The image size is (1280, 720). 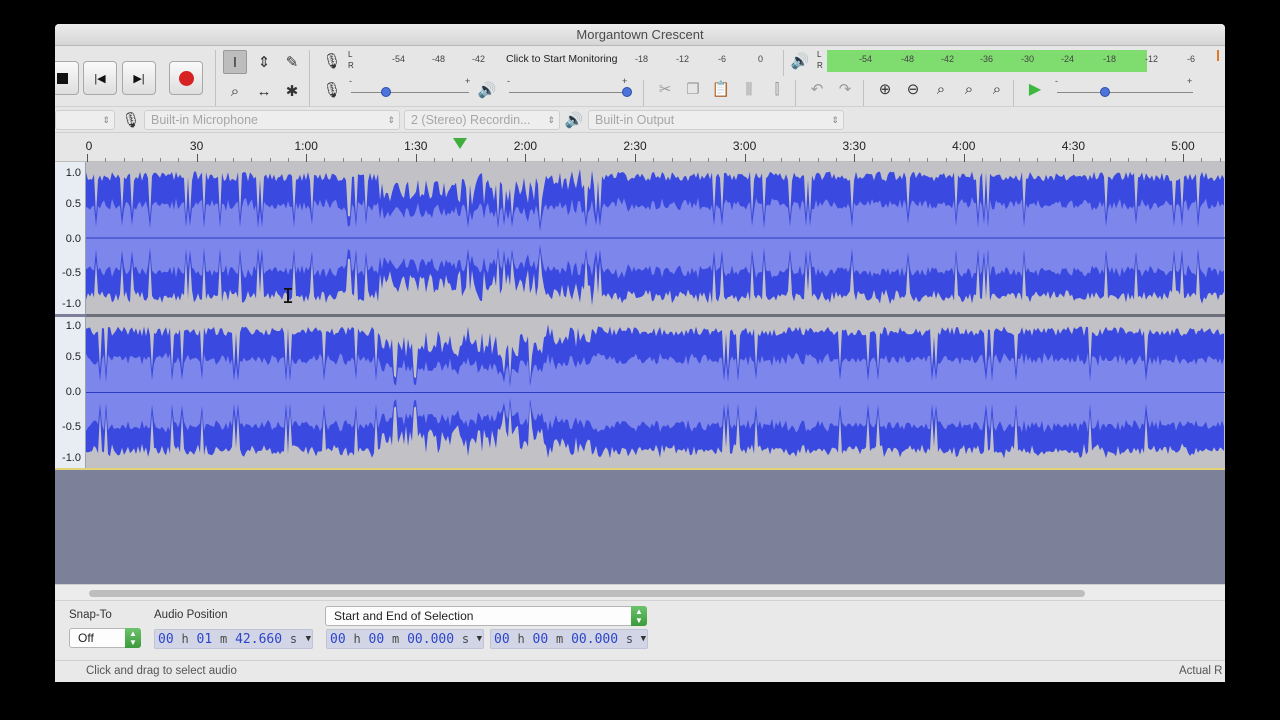 I want to click on playback-meter-scale: -54 -48 -42 -36 -30 -24 -18 -12 -6, so click(x=1023, y=60).